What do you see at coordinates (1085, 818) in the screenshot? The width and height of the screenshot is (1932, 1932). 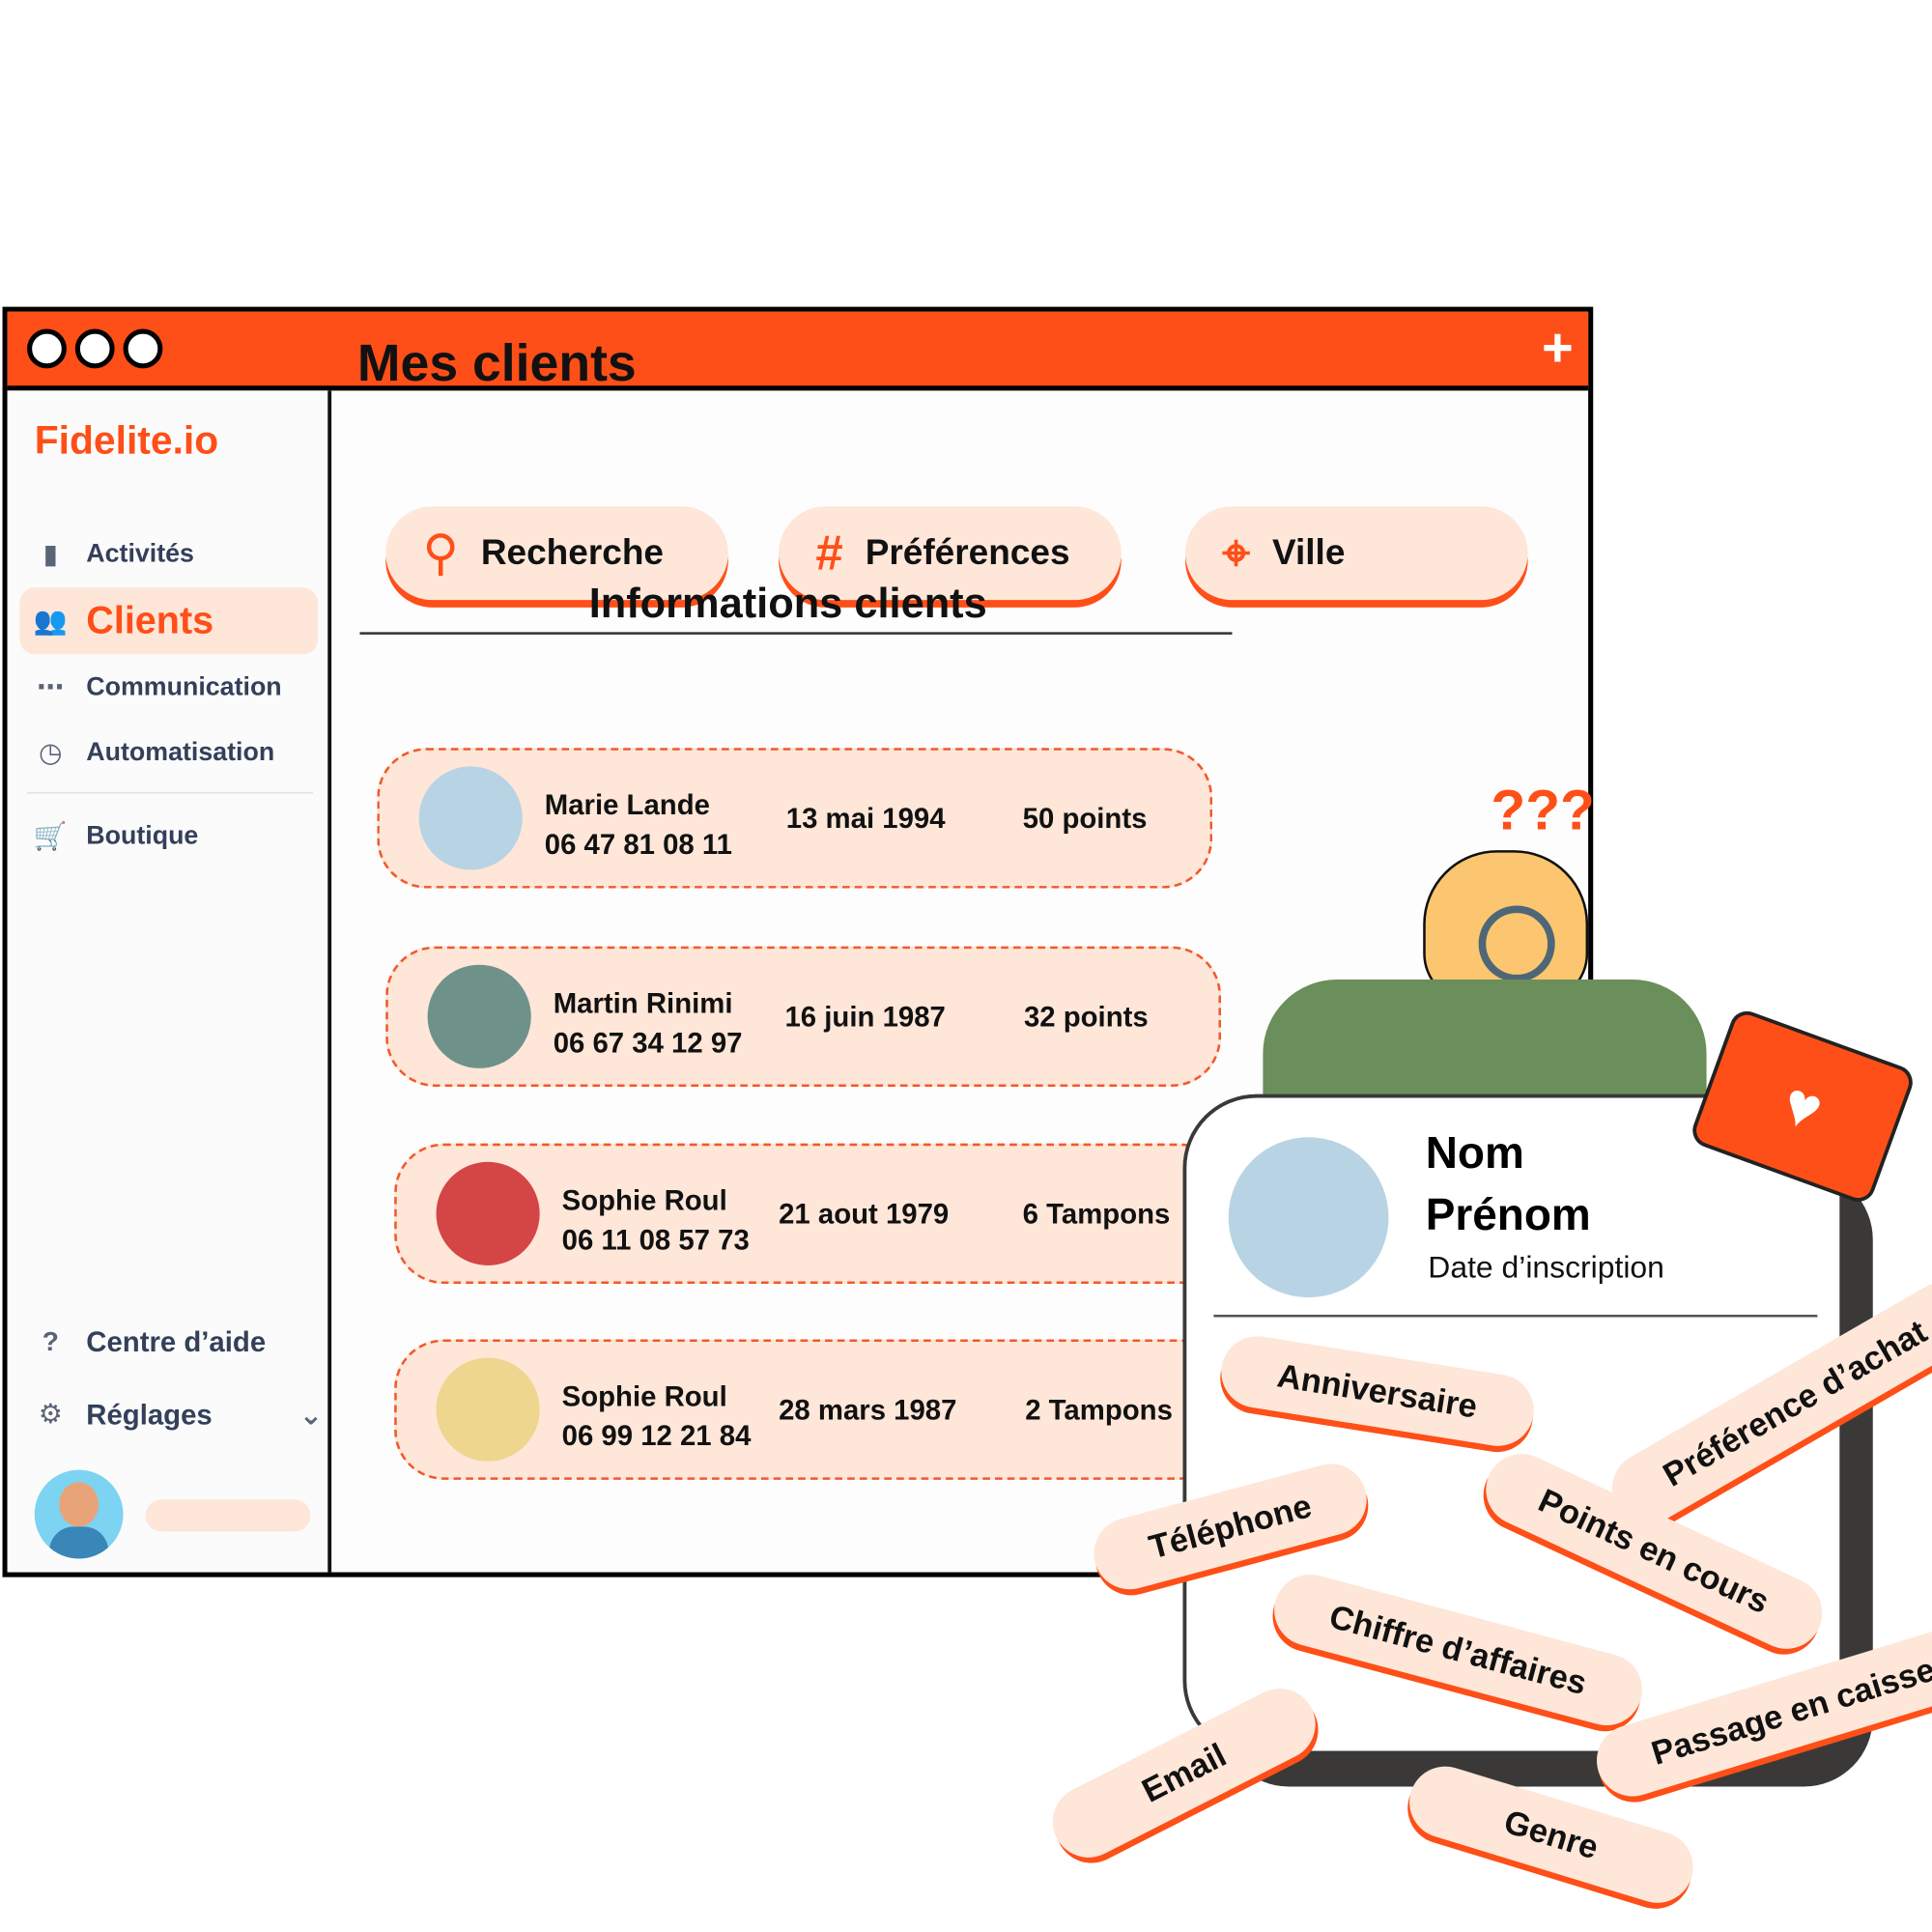 I see `client-balance: 50 points` at bounding box center [1085, 818].